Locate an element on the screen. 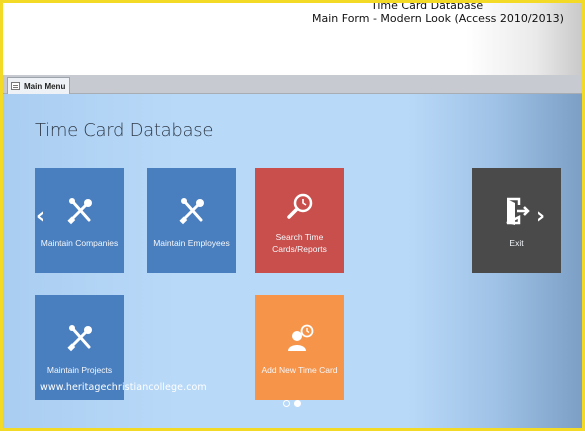  exit-door-icon is located at coordinates (516, 211).